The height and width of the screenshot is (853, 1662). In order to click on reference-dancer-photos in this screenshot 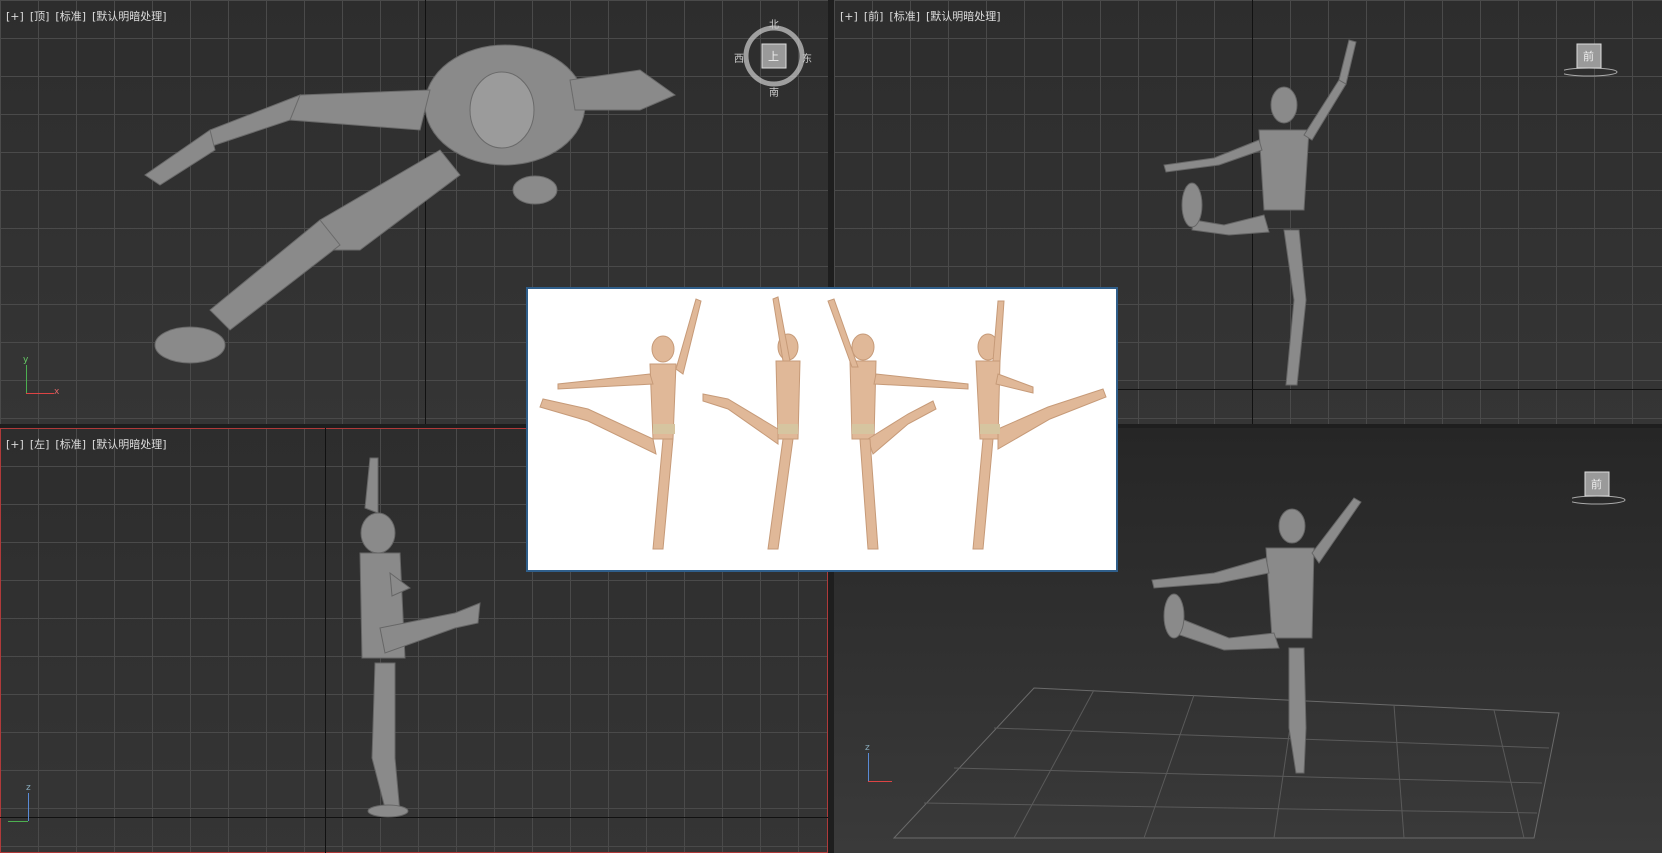, I will do `click(823, 423)`.